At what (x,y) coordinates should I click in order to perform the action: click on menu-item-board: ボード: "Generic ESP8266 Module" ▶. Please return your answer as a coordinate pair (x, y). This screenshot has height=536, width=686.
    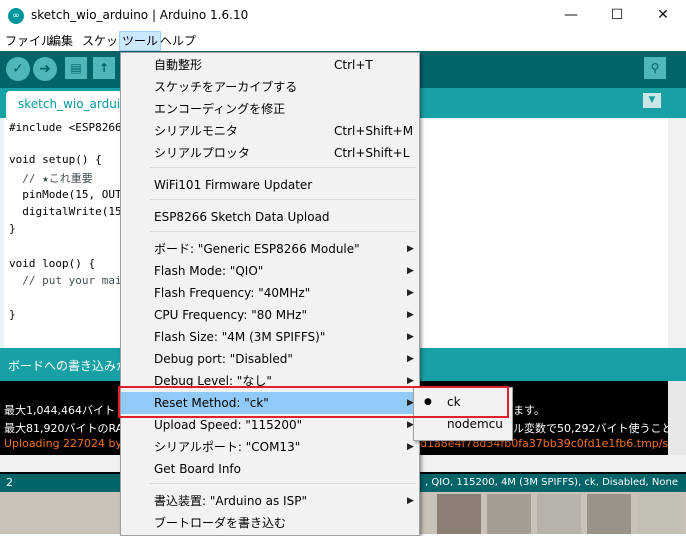
    Looking at the image, I should click on (269, 249).